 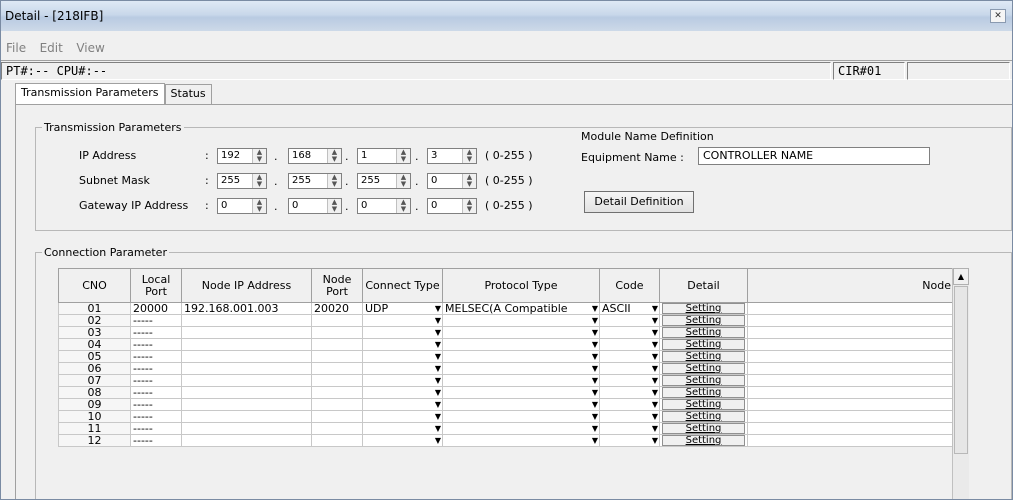 What do you see at coordinates (337, 308) in the screenshot?
I see `node-port-cell: 20020` at bounding box center [337, 308].